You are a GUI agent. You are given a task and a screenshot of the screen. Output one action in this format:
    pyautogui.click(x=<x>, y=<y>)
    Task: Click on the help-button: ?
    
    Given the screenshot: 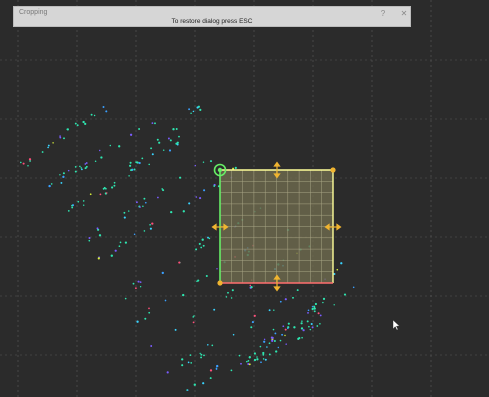 What is the action you would take?
    pyautogui.click(x=383, y=14)
    